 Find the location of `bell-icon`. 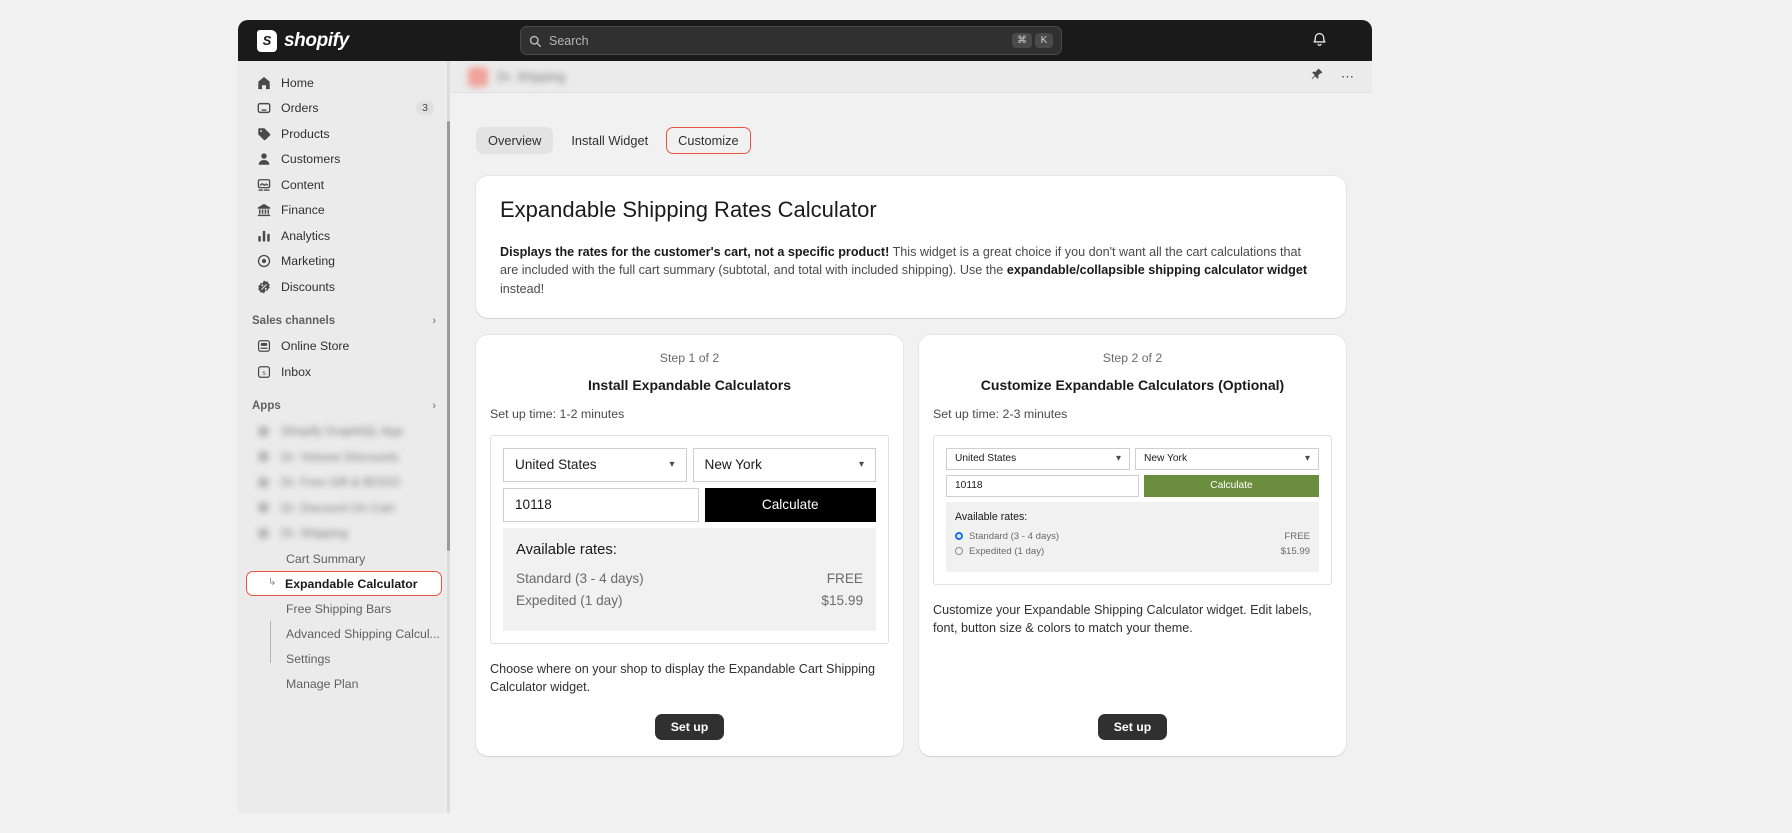

bell-icon is located at coordinates (1319, 41).